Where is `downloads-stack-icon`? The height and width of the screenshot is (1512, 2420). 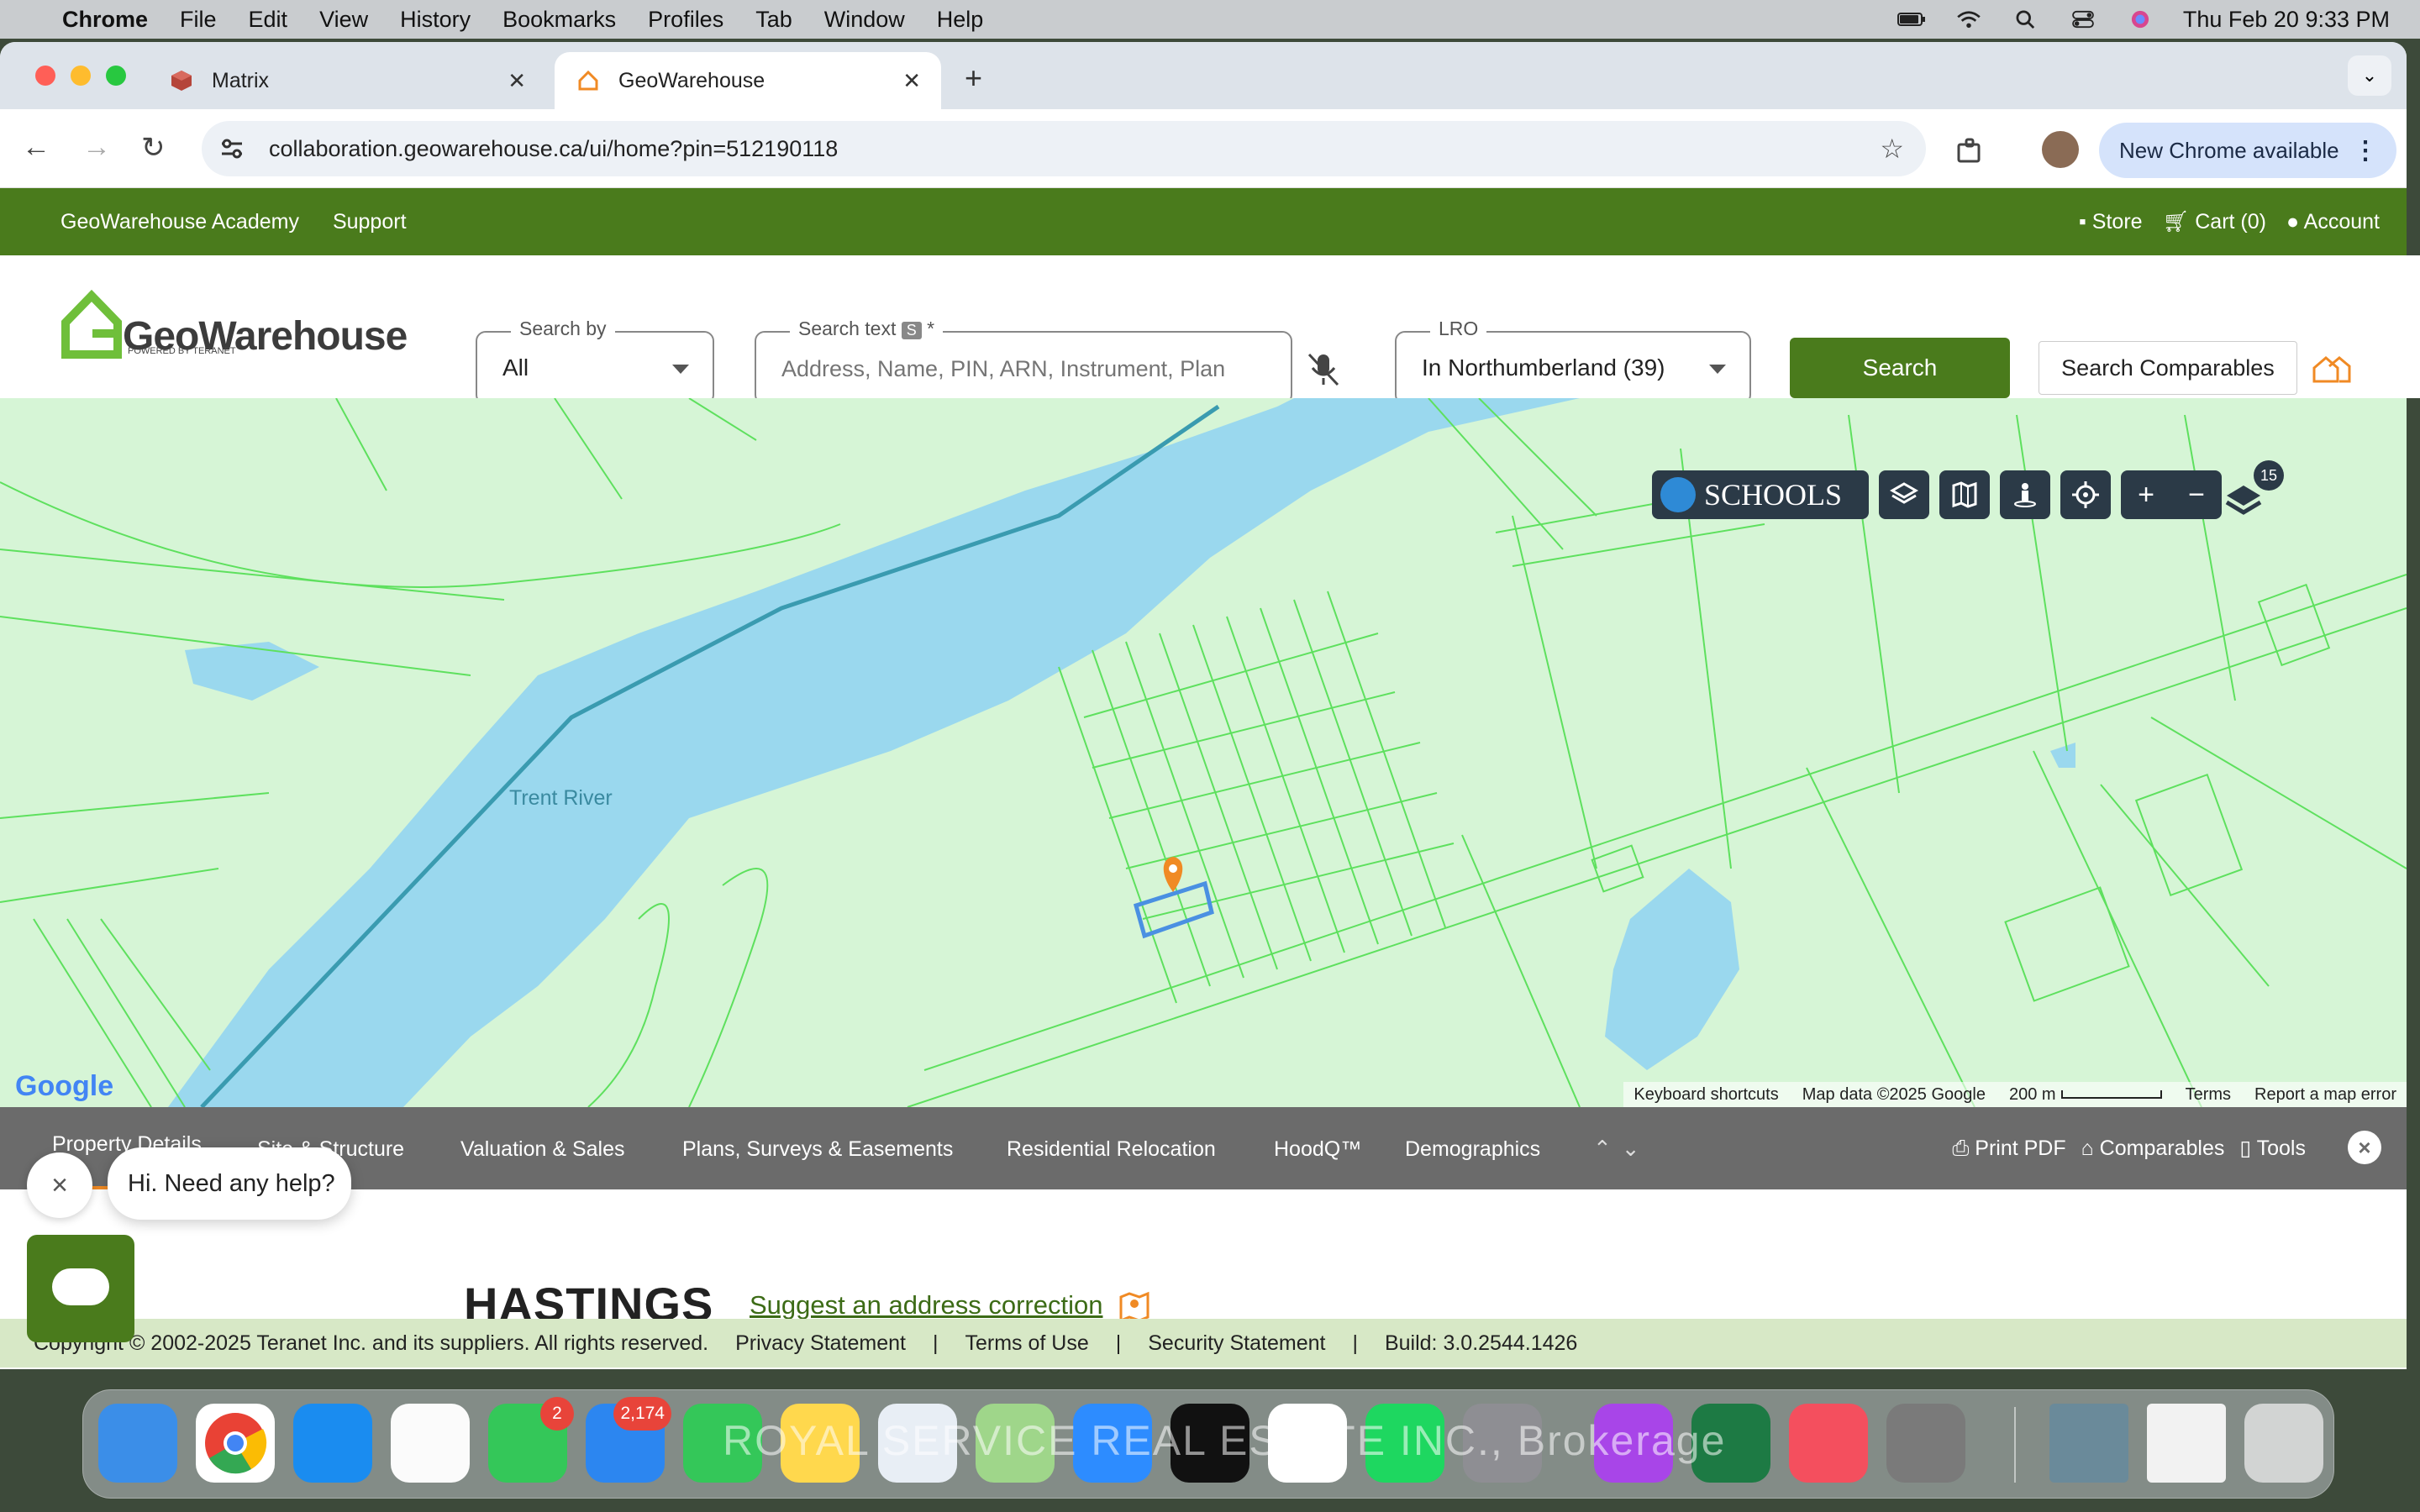 downloads-stack-icon is located at coordinates (2186, 1443).